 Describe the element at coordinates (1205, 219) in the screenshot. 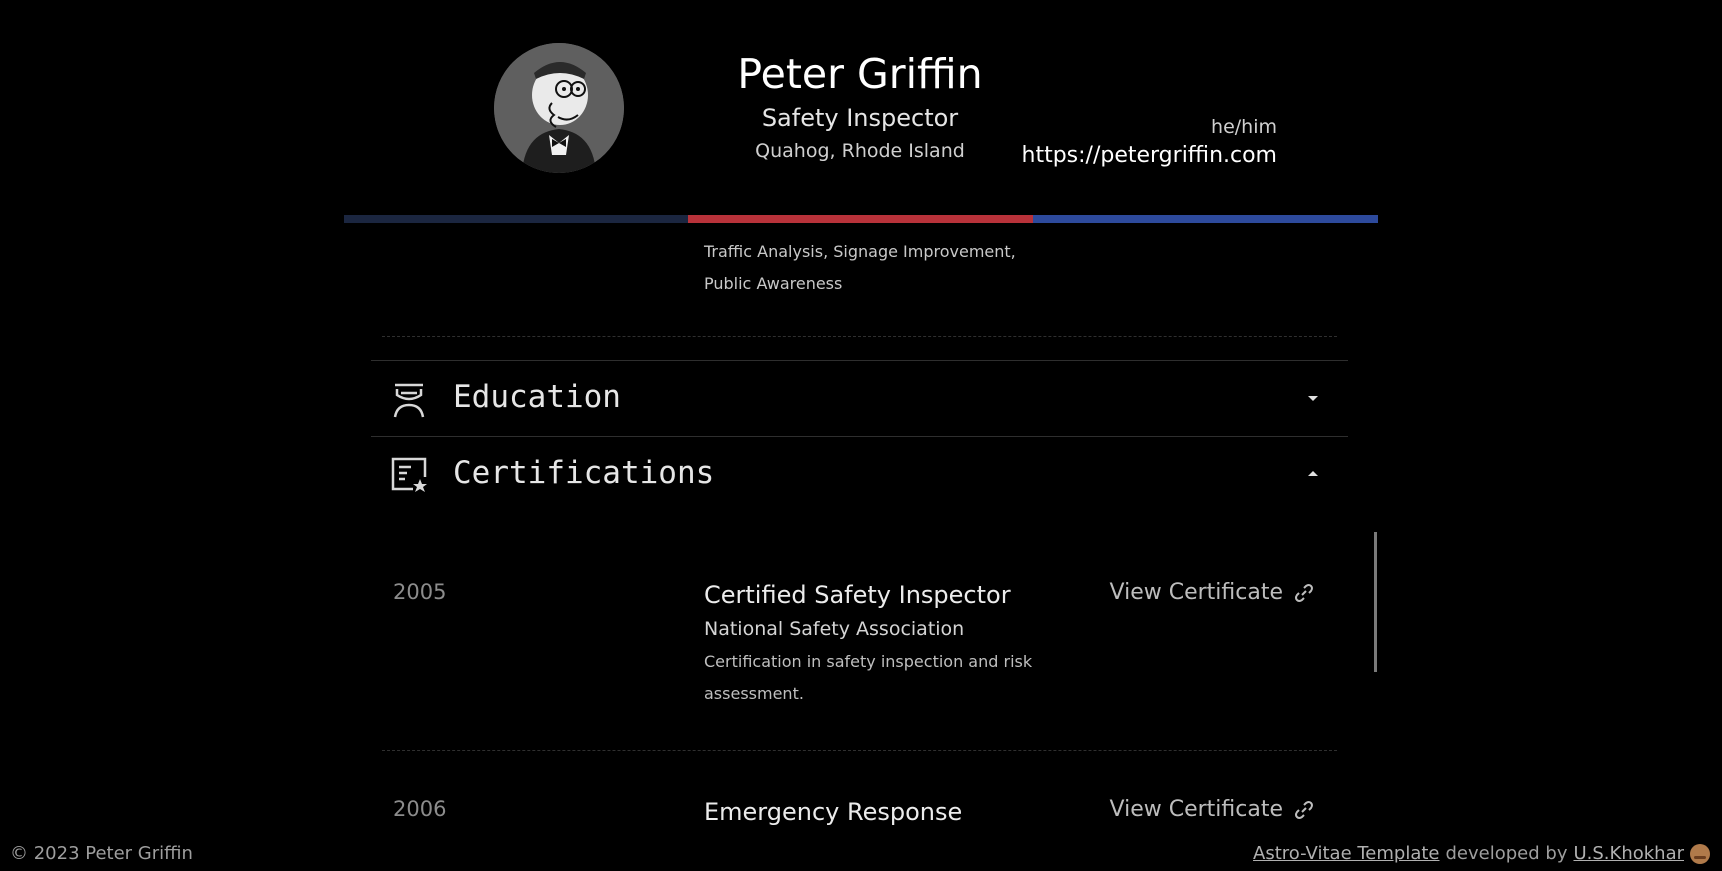

I see `header-stripe-right` at that location.